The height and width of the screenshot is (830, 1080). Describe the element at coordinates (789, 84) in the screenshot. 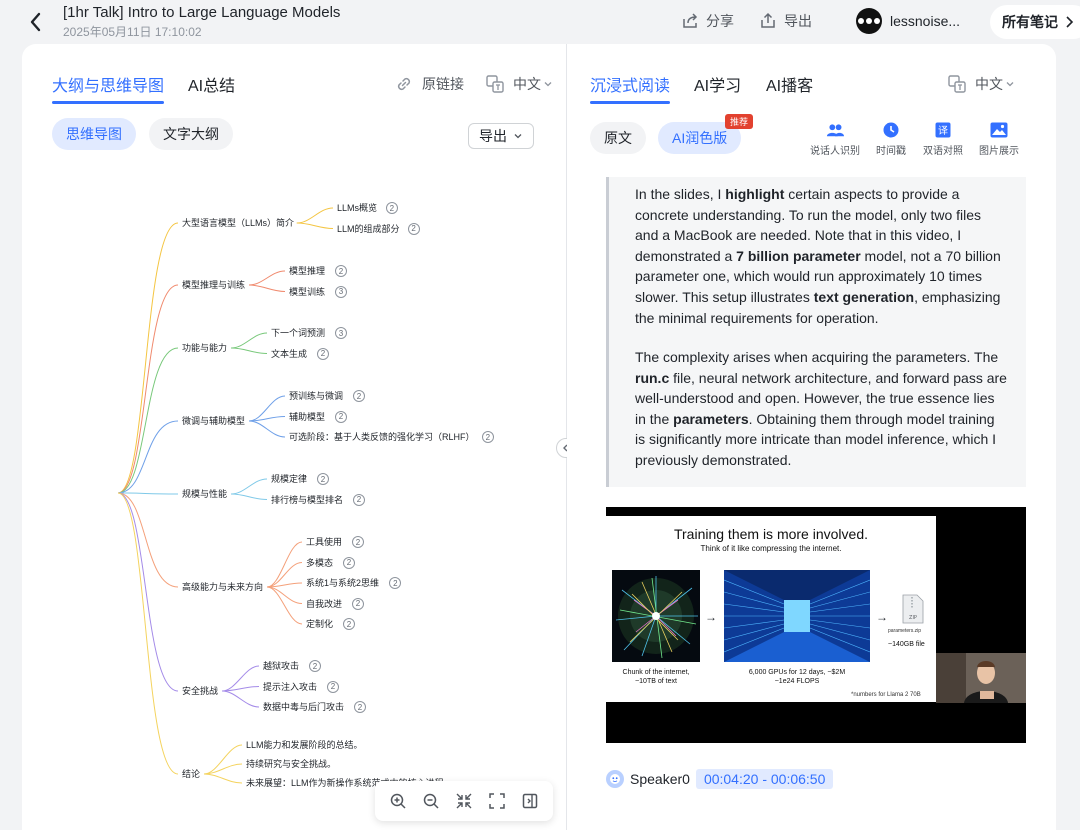

I see `tab-ai-podcast: AI播客` at that location.